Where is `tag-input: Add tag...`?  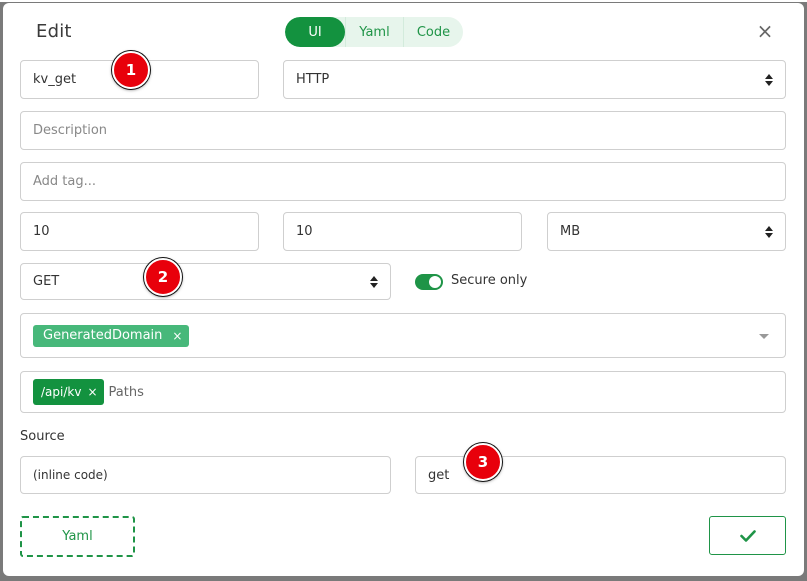
tag-input: Add tag... is located at coordinates (403, 181).